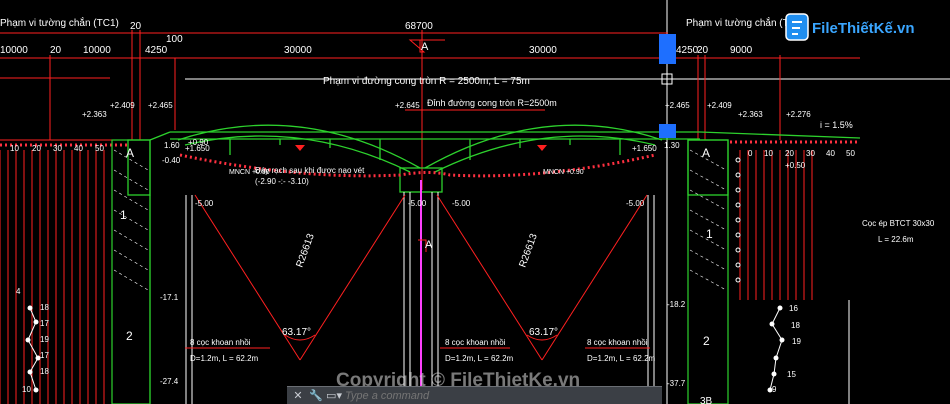 Image resolution: width=950 pixels, height=404 pixels. What do you see at coordinates (44, 339) in the screenshot?
I see `soil-left-3: 19` at bounding box center [44, 339].